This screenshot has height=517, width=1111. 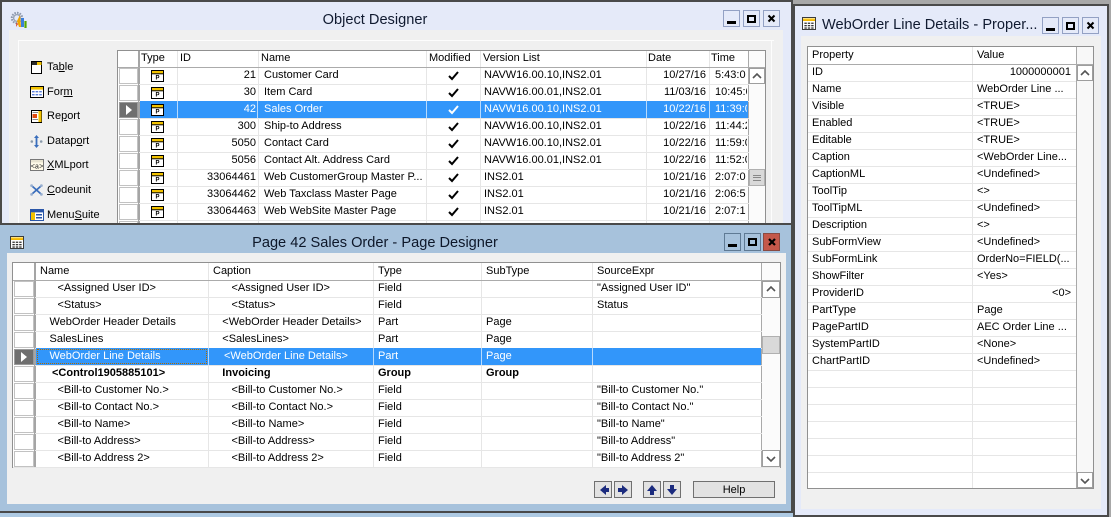 What do you see at coordinates (37, 167) in the screenshot?
I see `svg-text: <a>` at bounding box center [37, 167].